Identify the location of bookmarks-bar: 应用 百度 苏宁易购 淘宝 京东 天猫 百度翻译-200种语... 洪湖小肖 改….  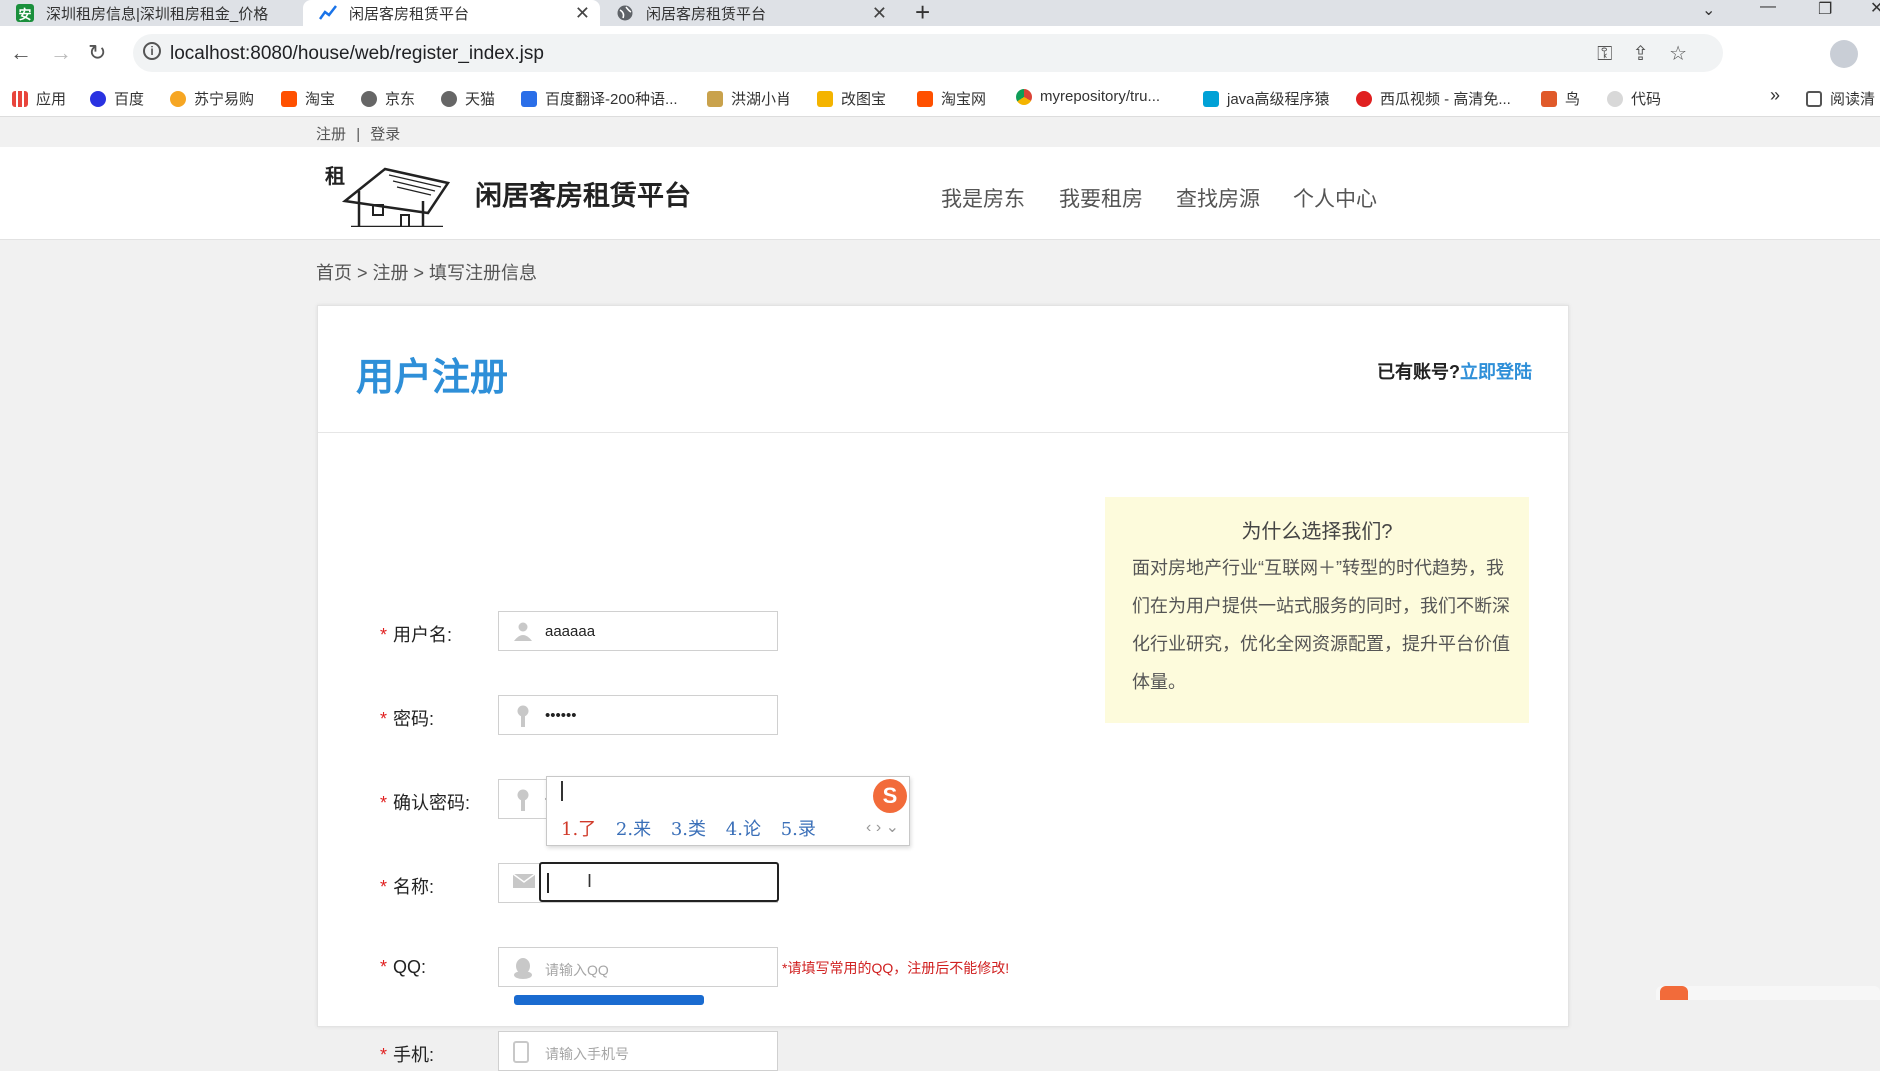
(940, 99).